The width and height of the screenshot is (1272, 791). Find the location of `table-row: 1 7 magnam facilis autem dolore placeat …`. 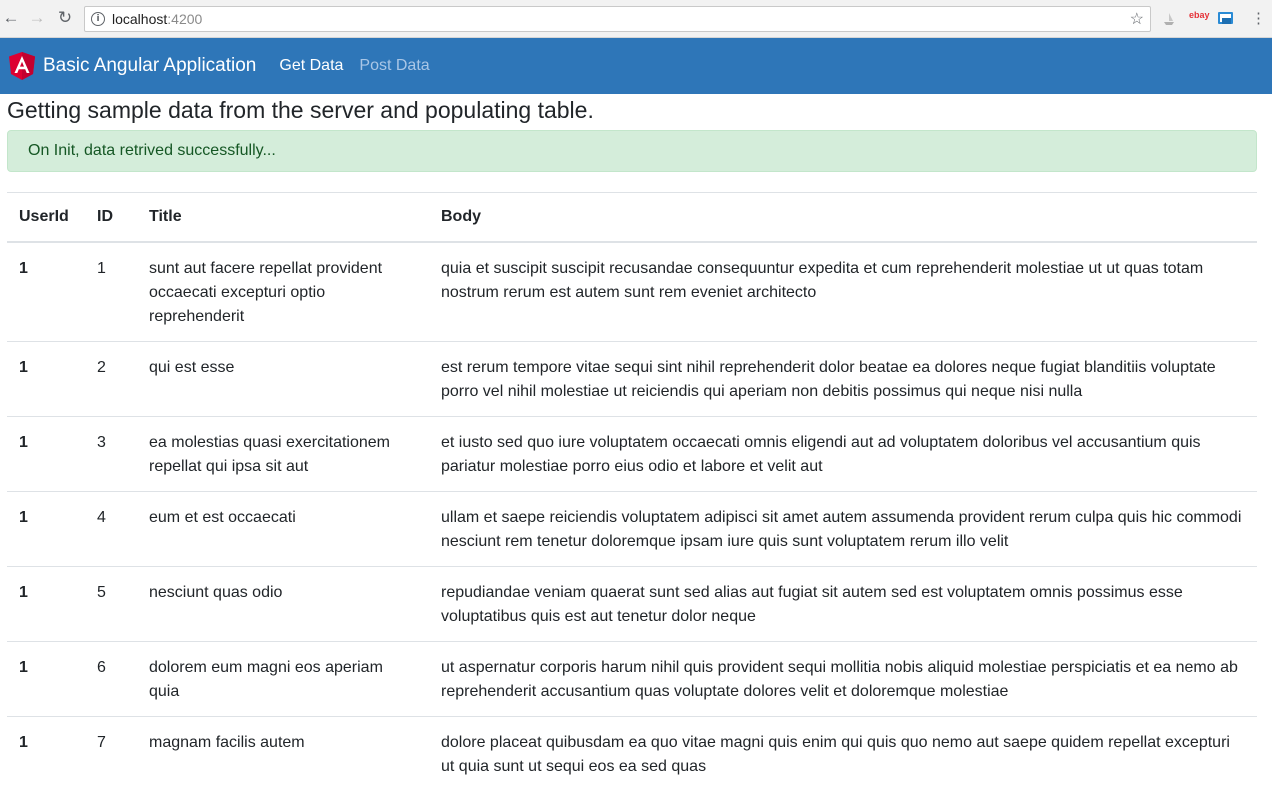

table-row: 1 7 magnam facilis autem dolore placeat … is located at coordinates (632, 754).